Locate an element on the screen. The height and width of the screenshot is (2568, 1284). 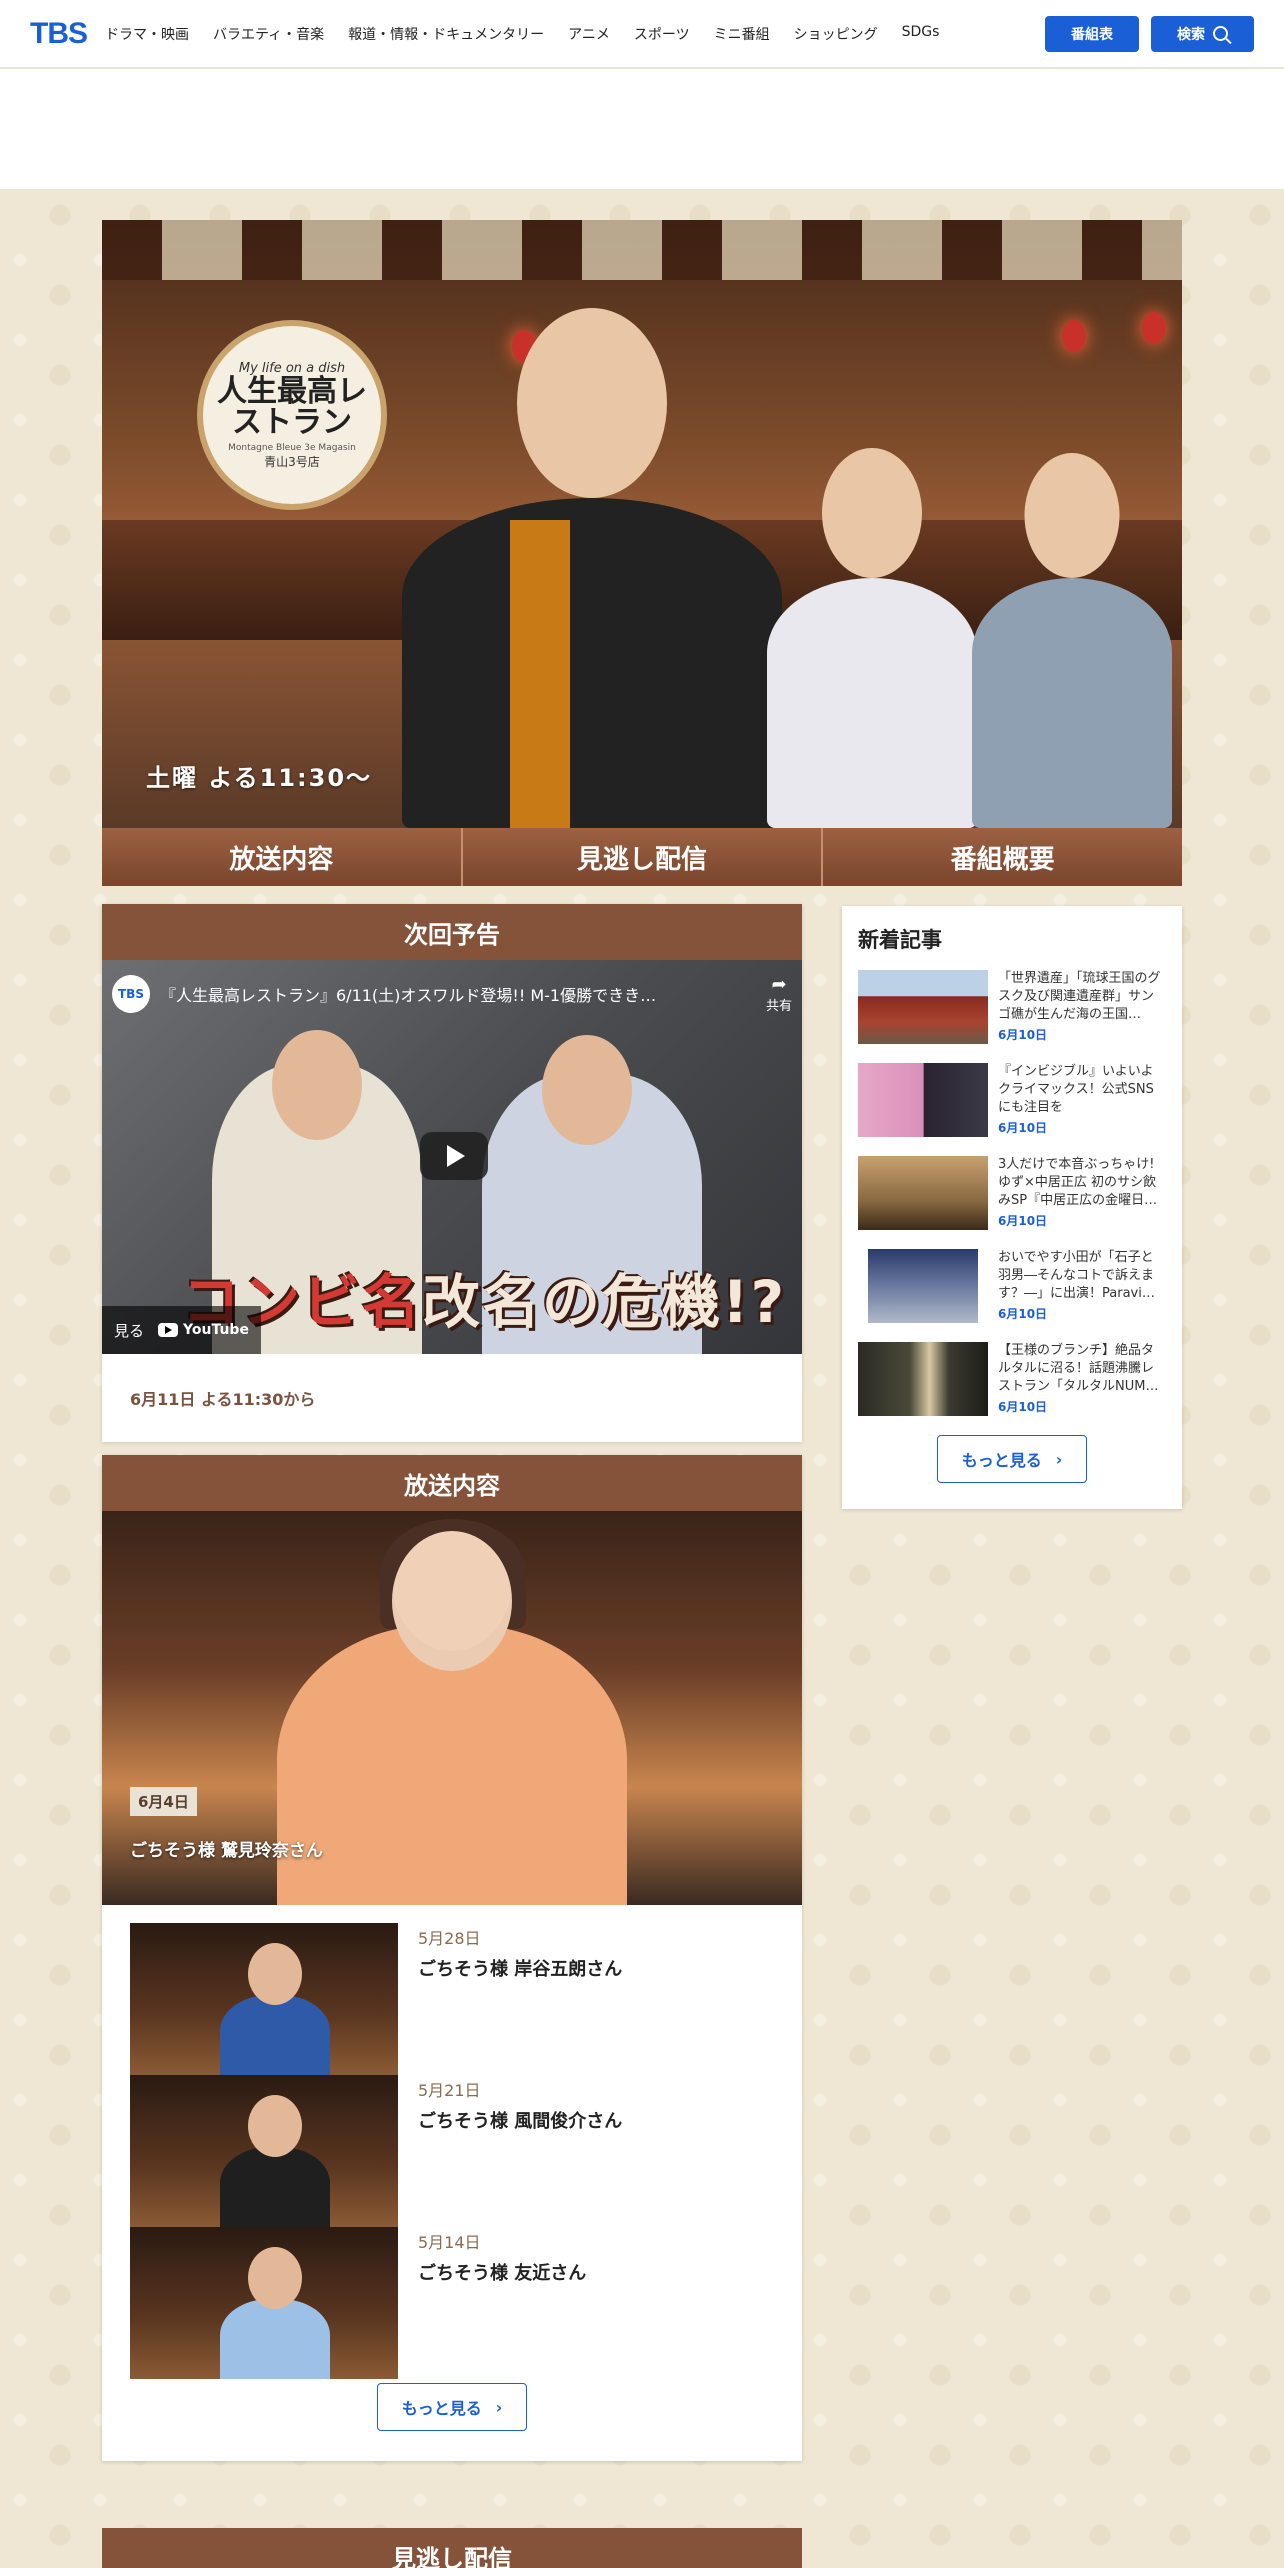
episode-date: 5月14日 is located at coordinates (449, 2242).